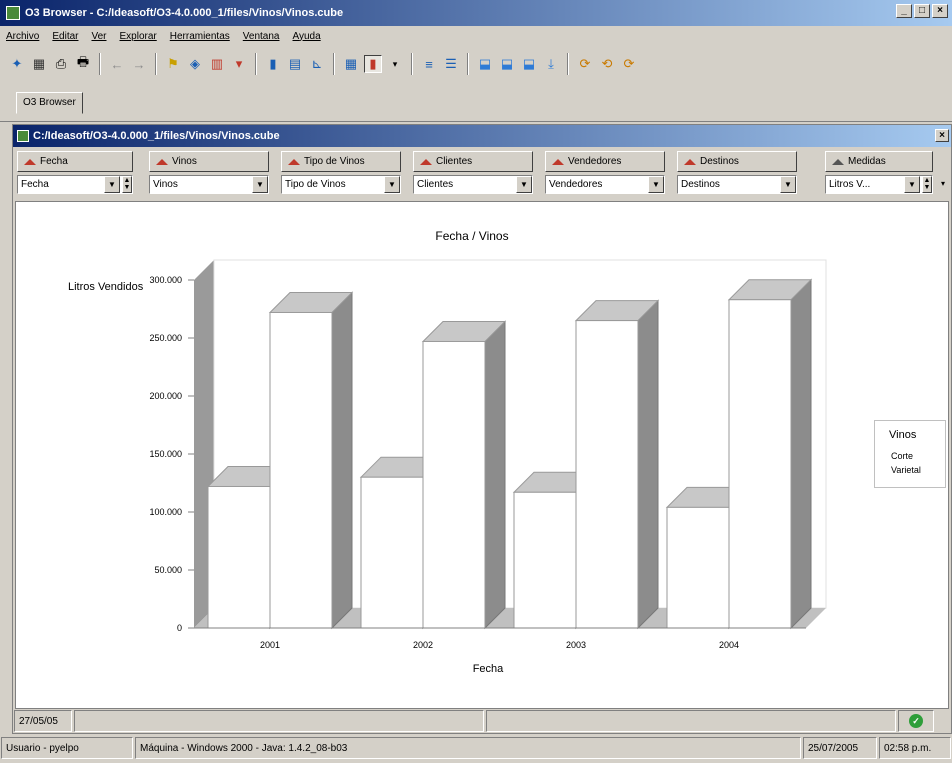  Describe the element at coordinates (139, 64) in the screenshot. I see `forward-icon: →` at that location.